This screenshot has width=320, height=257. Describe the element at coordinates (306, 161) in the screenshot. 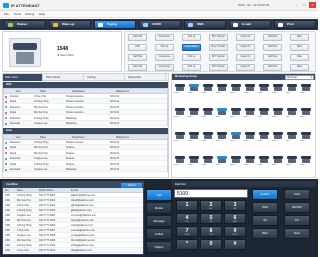

I see `extension-phone: 1438` at that location.